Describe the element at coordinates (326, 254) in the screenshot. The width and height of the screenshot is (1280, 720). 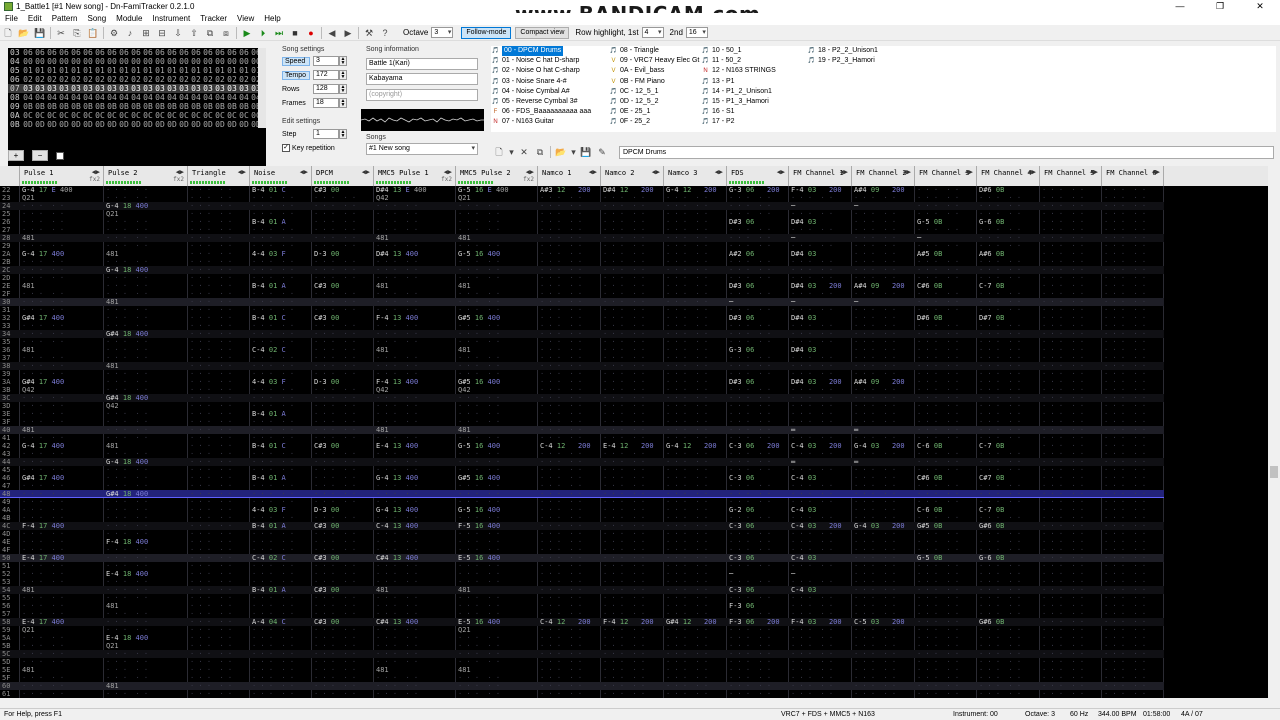
I see `pattern-cell: D-3 00` at that location.